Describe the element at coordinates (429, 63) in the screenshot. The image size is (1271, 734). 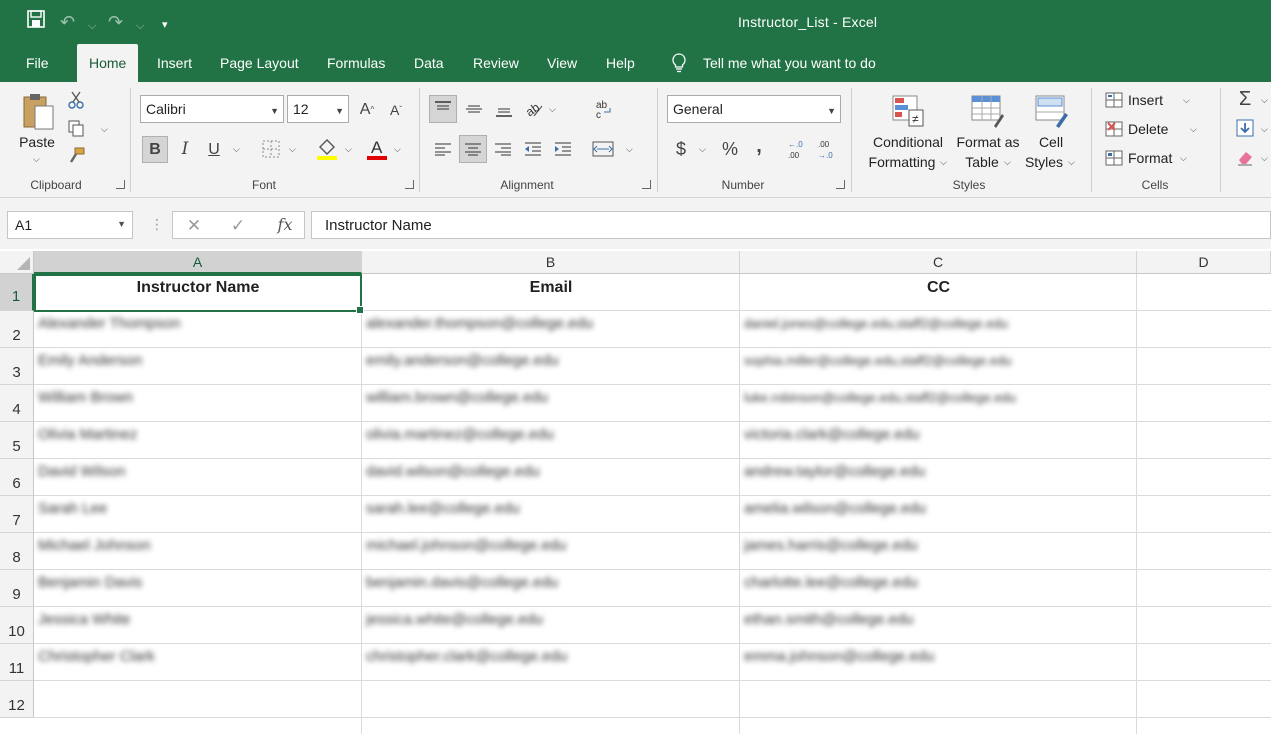
I see `tab-data: Data` at that location.